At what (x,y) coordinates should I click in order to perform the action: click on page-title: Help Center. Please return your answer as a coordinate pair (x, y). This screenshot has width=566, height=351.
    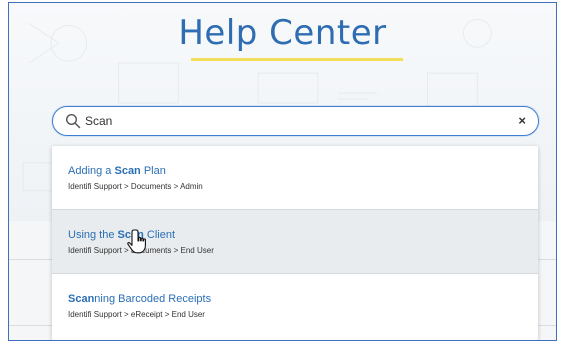
    Looking at the image, I should click on (282, 33).